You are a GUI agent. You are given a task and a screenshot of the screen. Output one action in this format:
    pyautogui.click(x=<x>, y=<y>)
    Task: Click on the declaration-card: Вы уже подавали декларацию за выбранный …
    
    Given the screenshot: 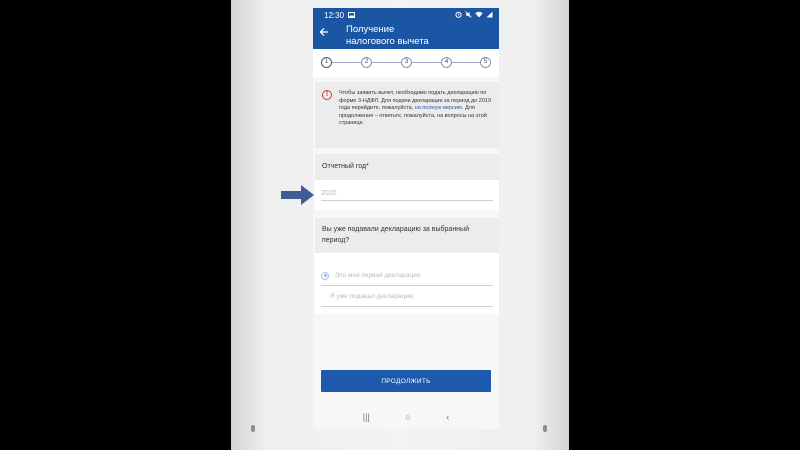 What is the action you would take?
    pyautogui.click(x=407, y=266)
    